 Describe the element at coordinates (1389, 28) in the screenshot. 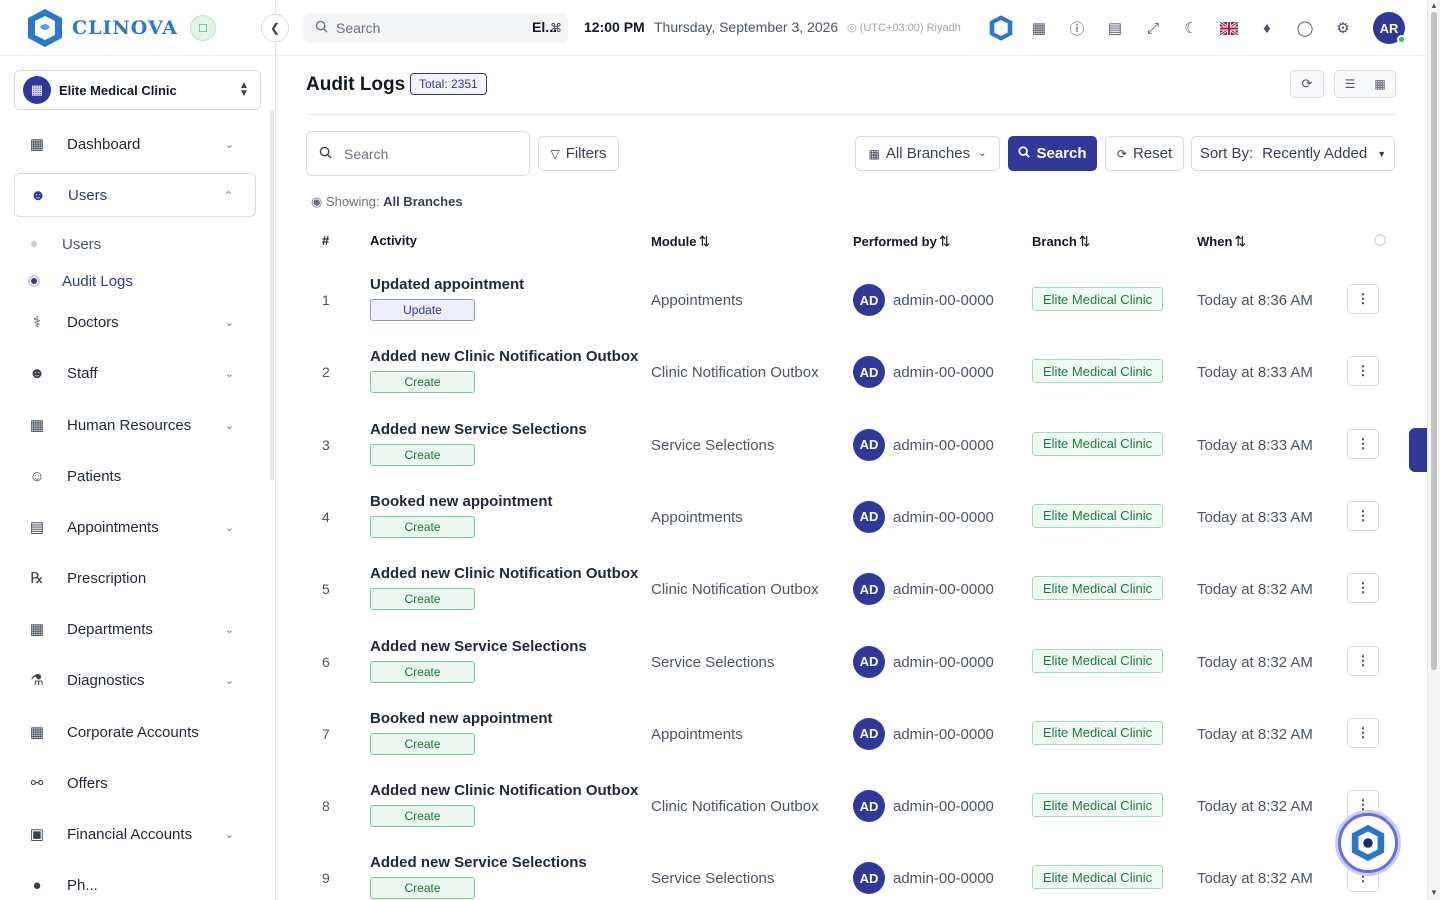

I see `user-avatar: AR` at that location.